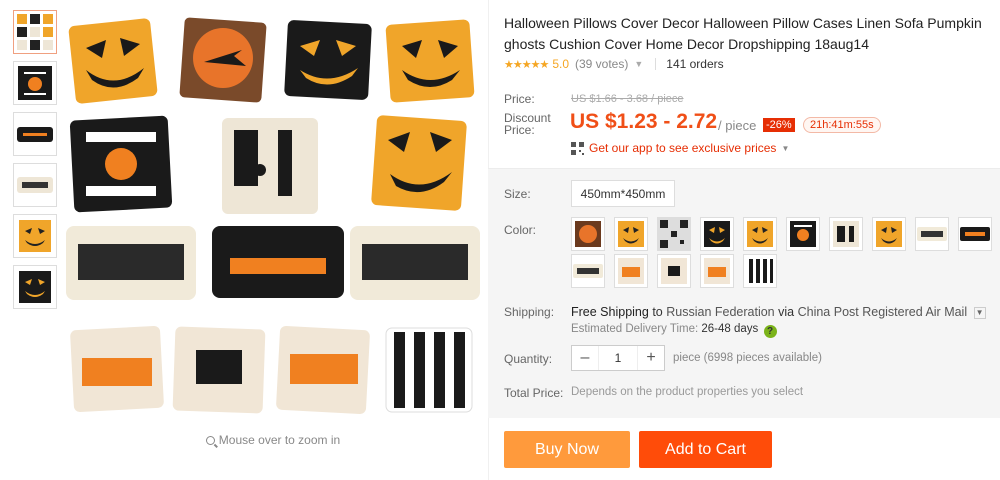  Describe the element at coordinates (674, 271) in the screenshot. I see `color-swatch-or` at that location.